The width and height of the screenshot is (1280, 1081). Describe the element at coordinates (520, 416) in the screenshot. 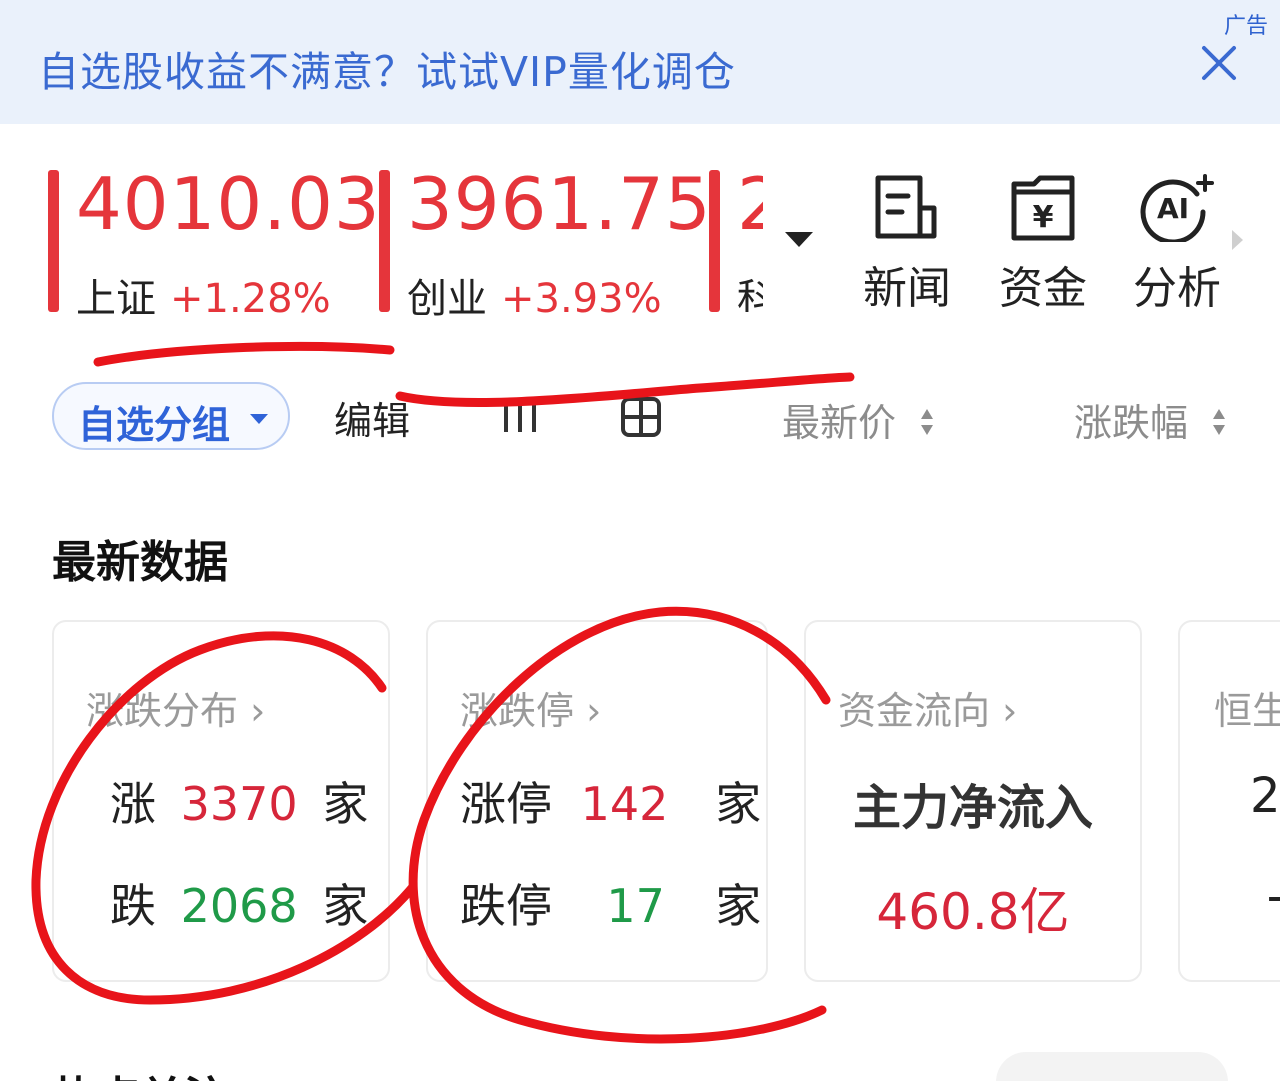

I see `column-view-icon` at that location.